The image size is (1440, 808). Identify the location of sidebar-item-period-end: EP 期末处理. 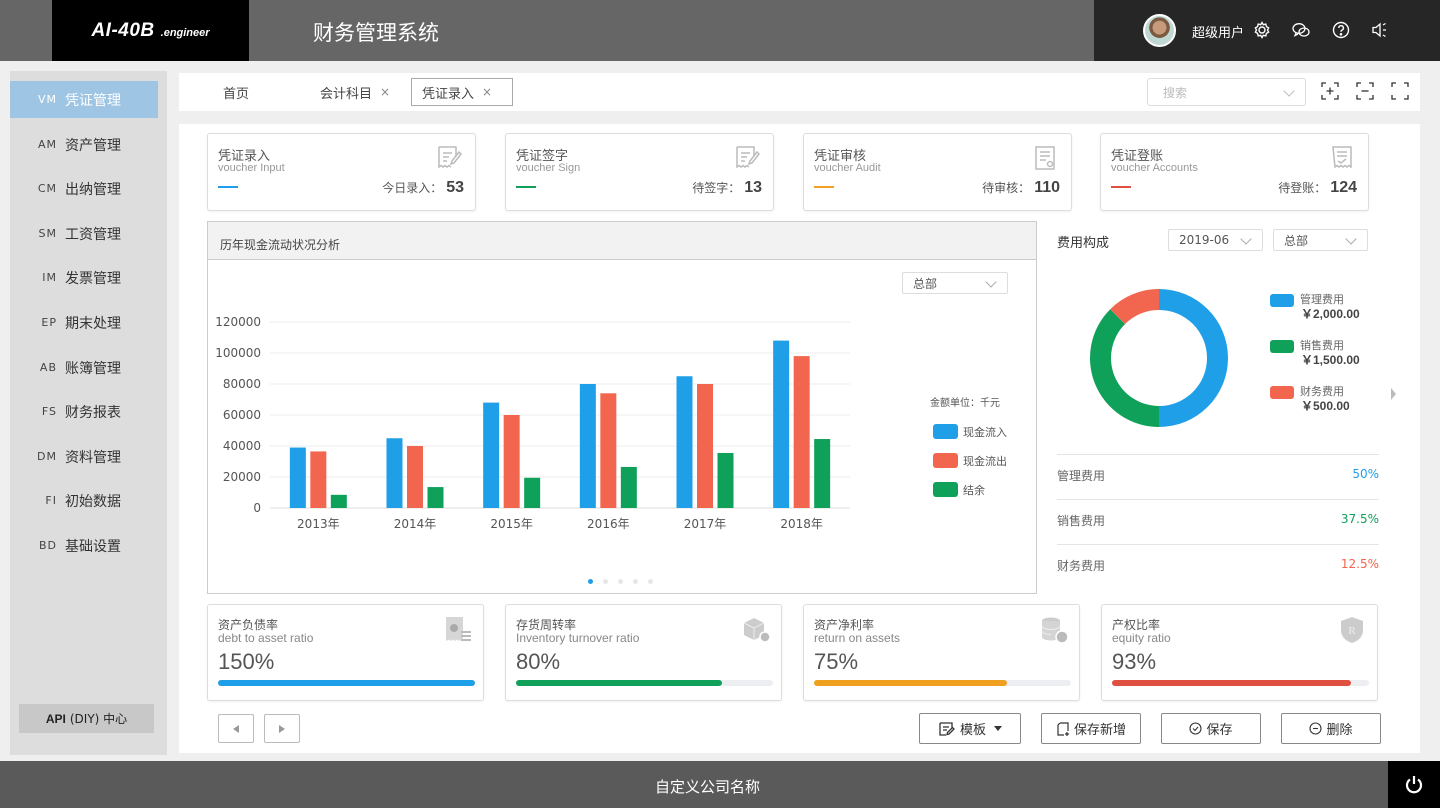
(84, 322).